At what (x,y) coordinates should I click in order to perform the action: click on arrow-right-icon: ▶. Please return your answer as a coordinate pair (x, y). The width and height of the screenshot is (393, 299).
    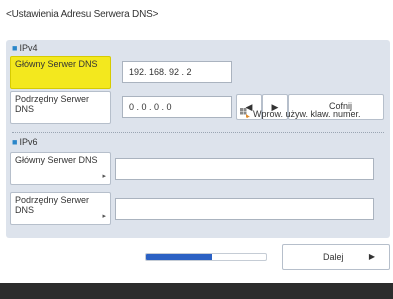
    Looking at the image, I should click on (371, 256).